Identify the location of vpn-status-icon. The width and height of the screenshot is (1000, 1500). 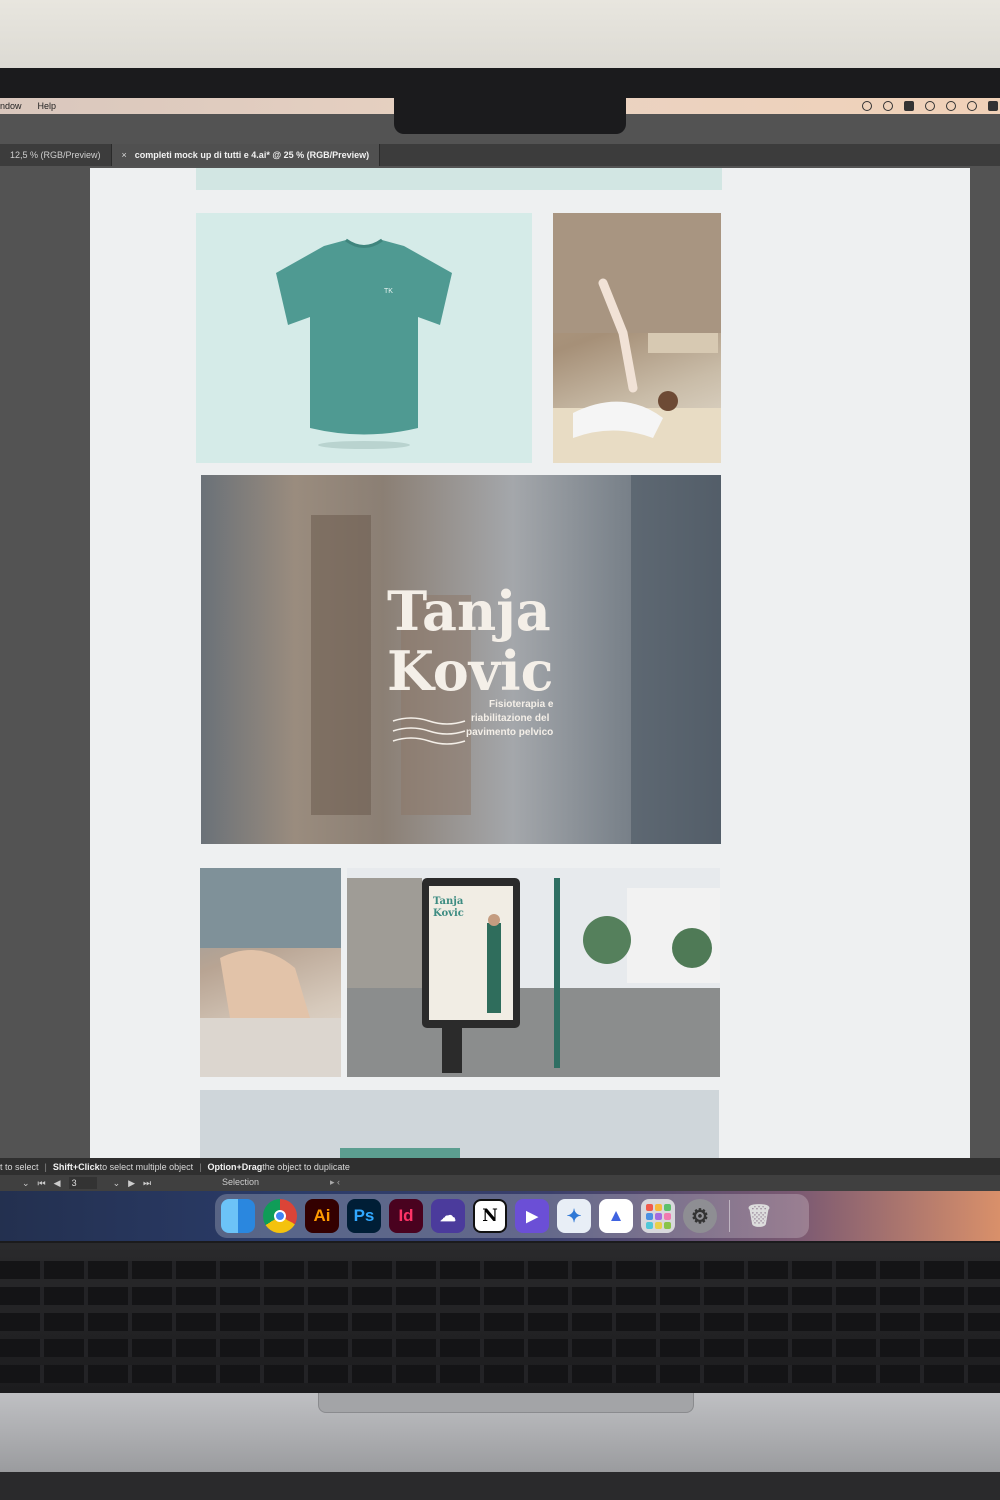
(888, 106).